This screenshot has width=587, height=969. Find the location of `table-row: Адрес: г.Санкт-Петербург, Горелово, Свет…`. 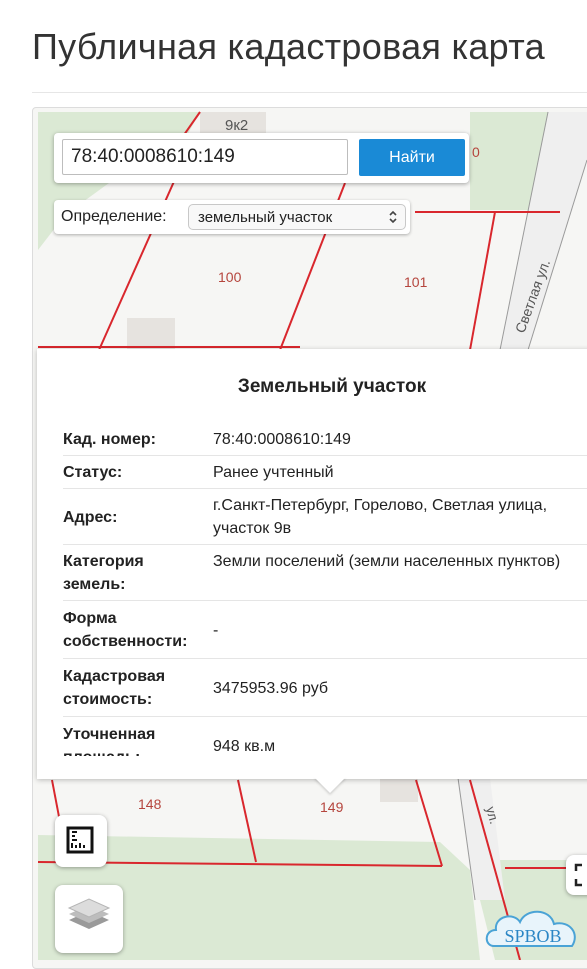

table-row: Адрес: г.Санкт-Петербург, Горелово, Свет… is located at coordinates (325, 517).